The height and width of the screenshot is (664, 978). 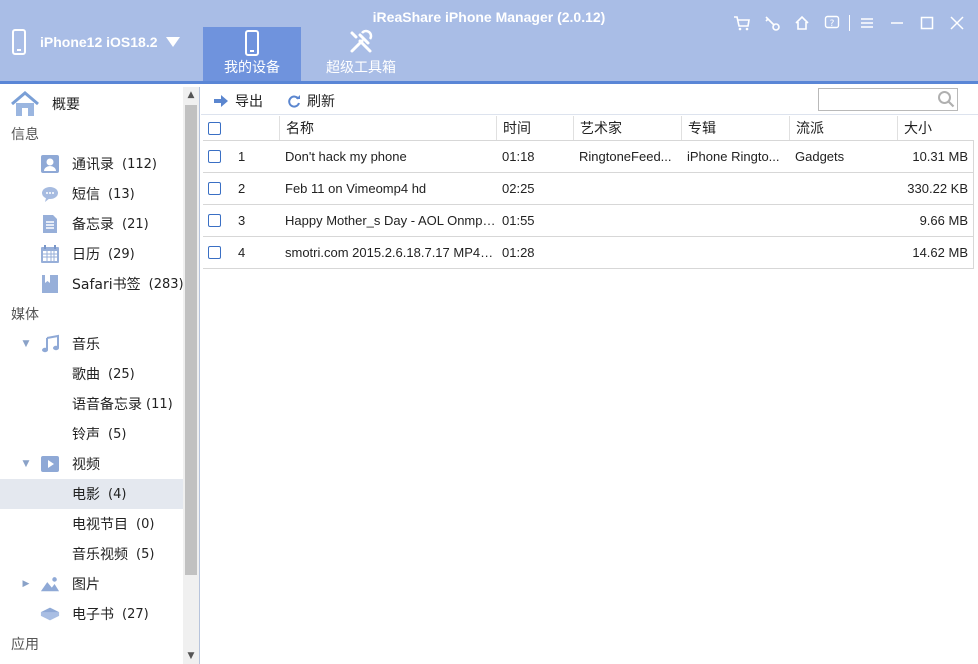 What do you see at coordinates (191, 656) in the screenshot?
I see `scroll-down-icon: ▼` at bounding box center [191, 656].